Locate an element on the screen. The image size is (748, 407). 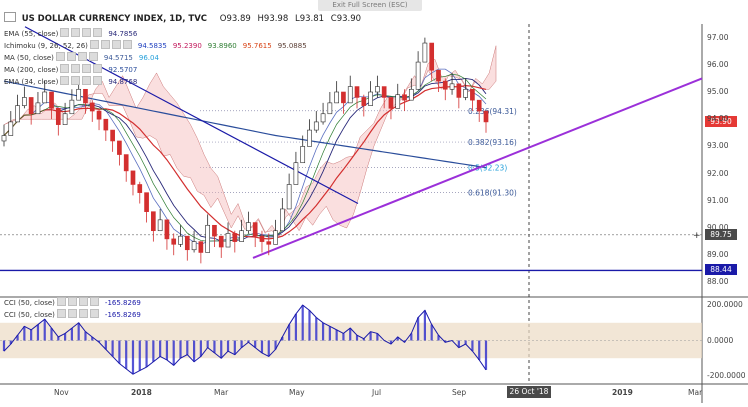
indicator-label: EMA (55, close) is located at coordinates (31, 34).